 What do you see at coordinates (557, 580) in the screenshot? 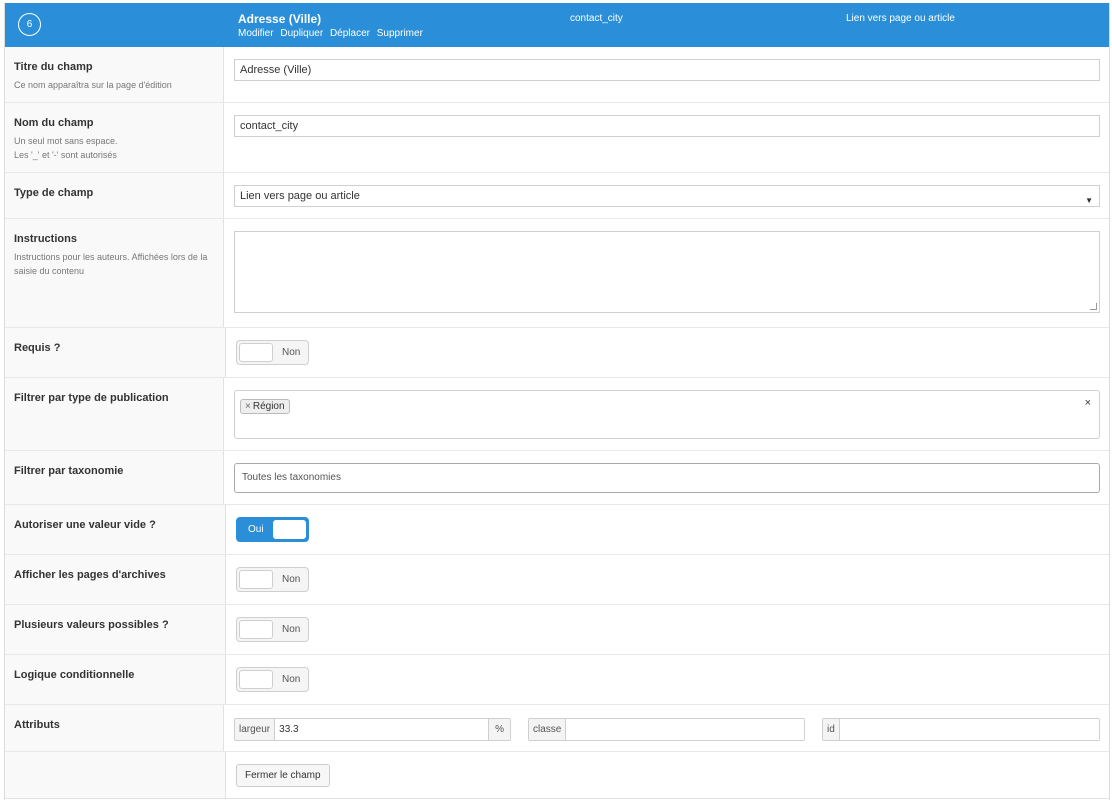
I see `row-archives: Afficher les pages d'archives Non` at bounding box center [557, 580].